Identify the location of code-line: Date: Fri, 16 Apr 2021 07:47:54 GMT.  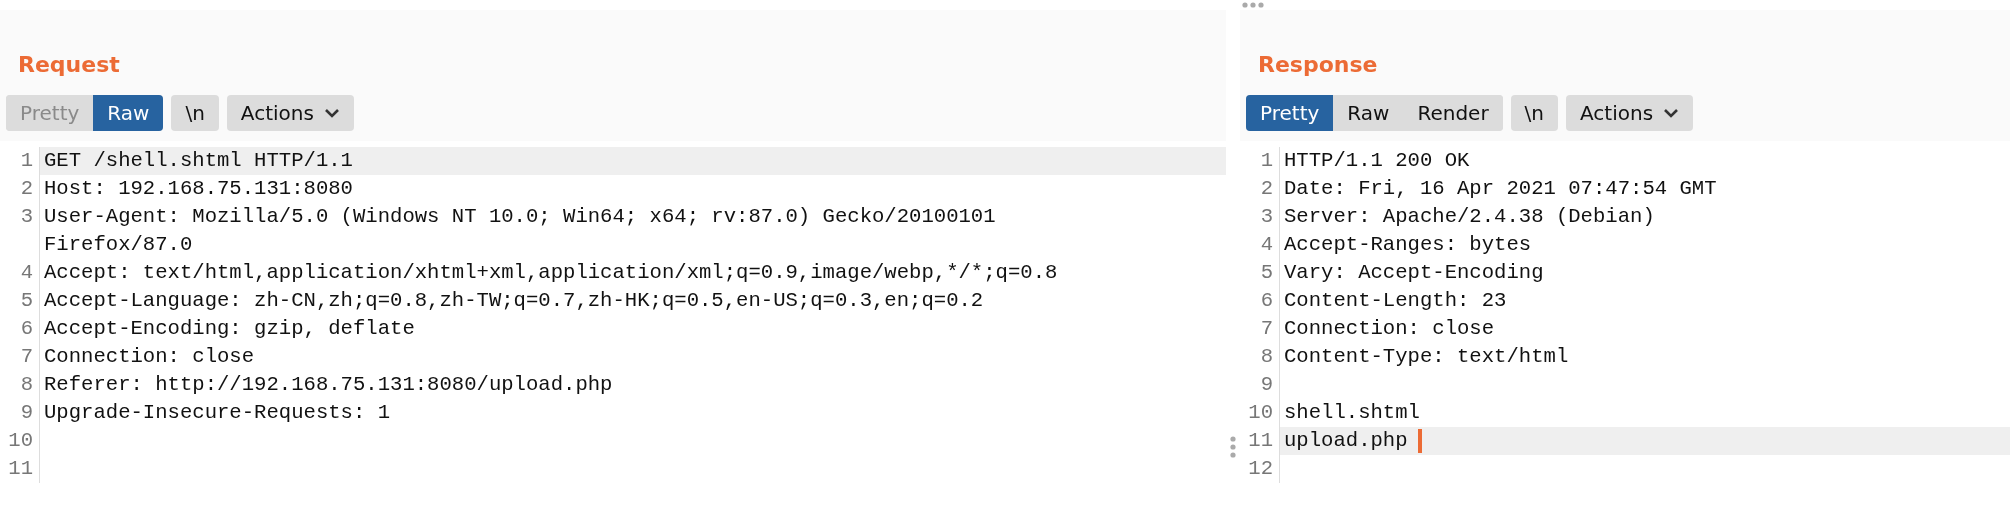
(1500, 189).